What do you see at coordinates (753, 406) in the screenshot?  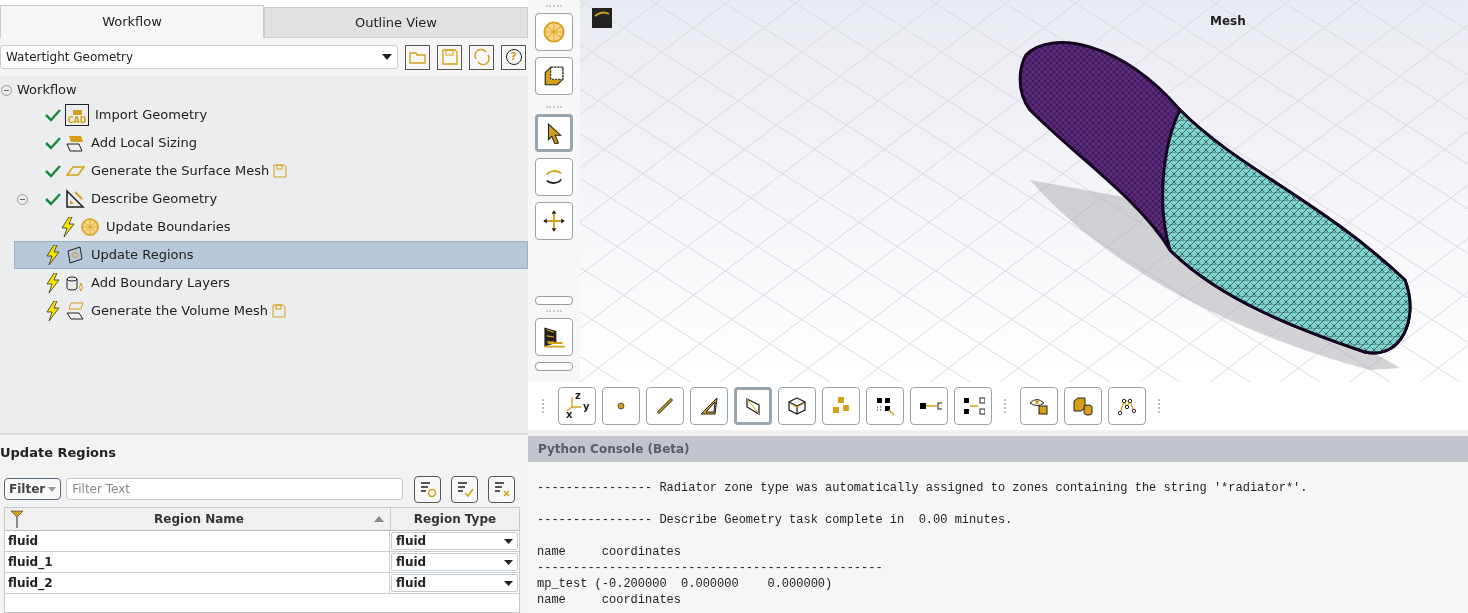 I see `quad-face-icon` at bounding box center [753, 406].